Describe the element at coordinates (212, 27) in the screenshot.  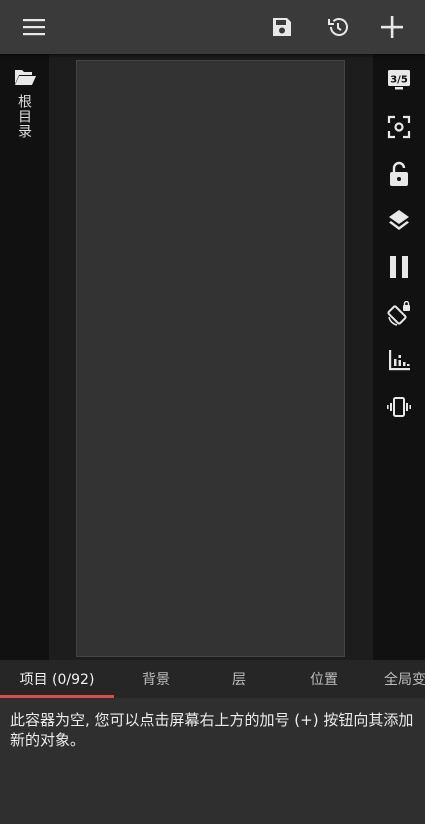
I see `top-toolbar` at that location.